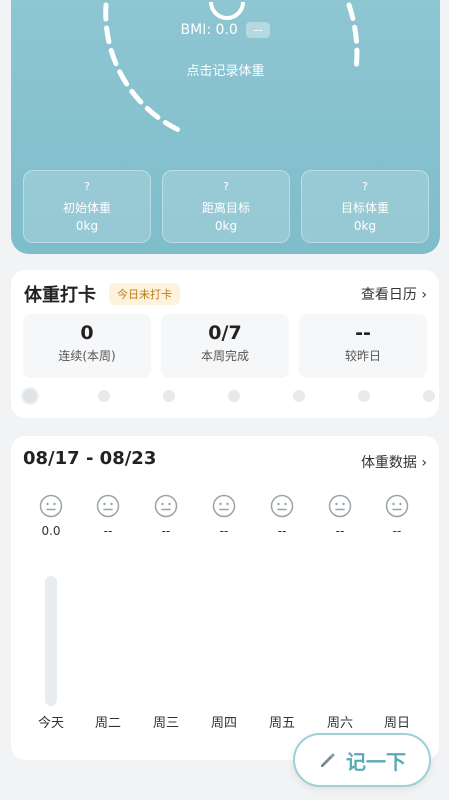 The image size is (449, 800). What do you see at coordinates (87, 356) in the screenshot?
I see `stat-caption: 连续(本周)` at bounding box center [87, 356].